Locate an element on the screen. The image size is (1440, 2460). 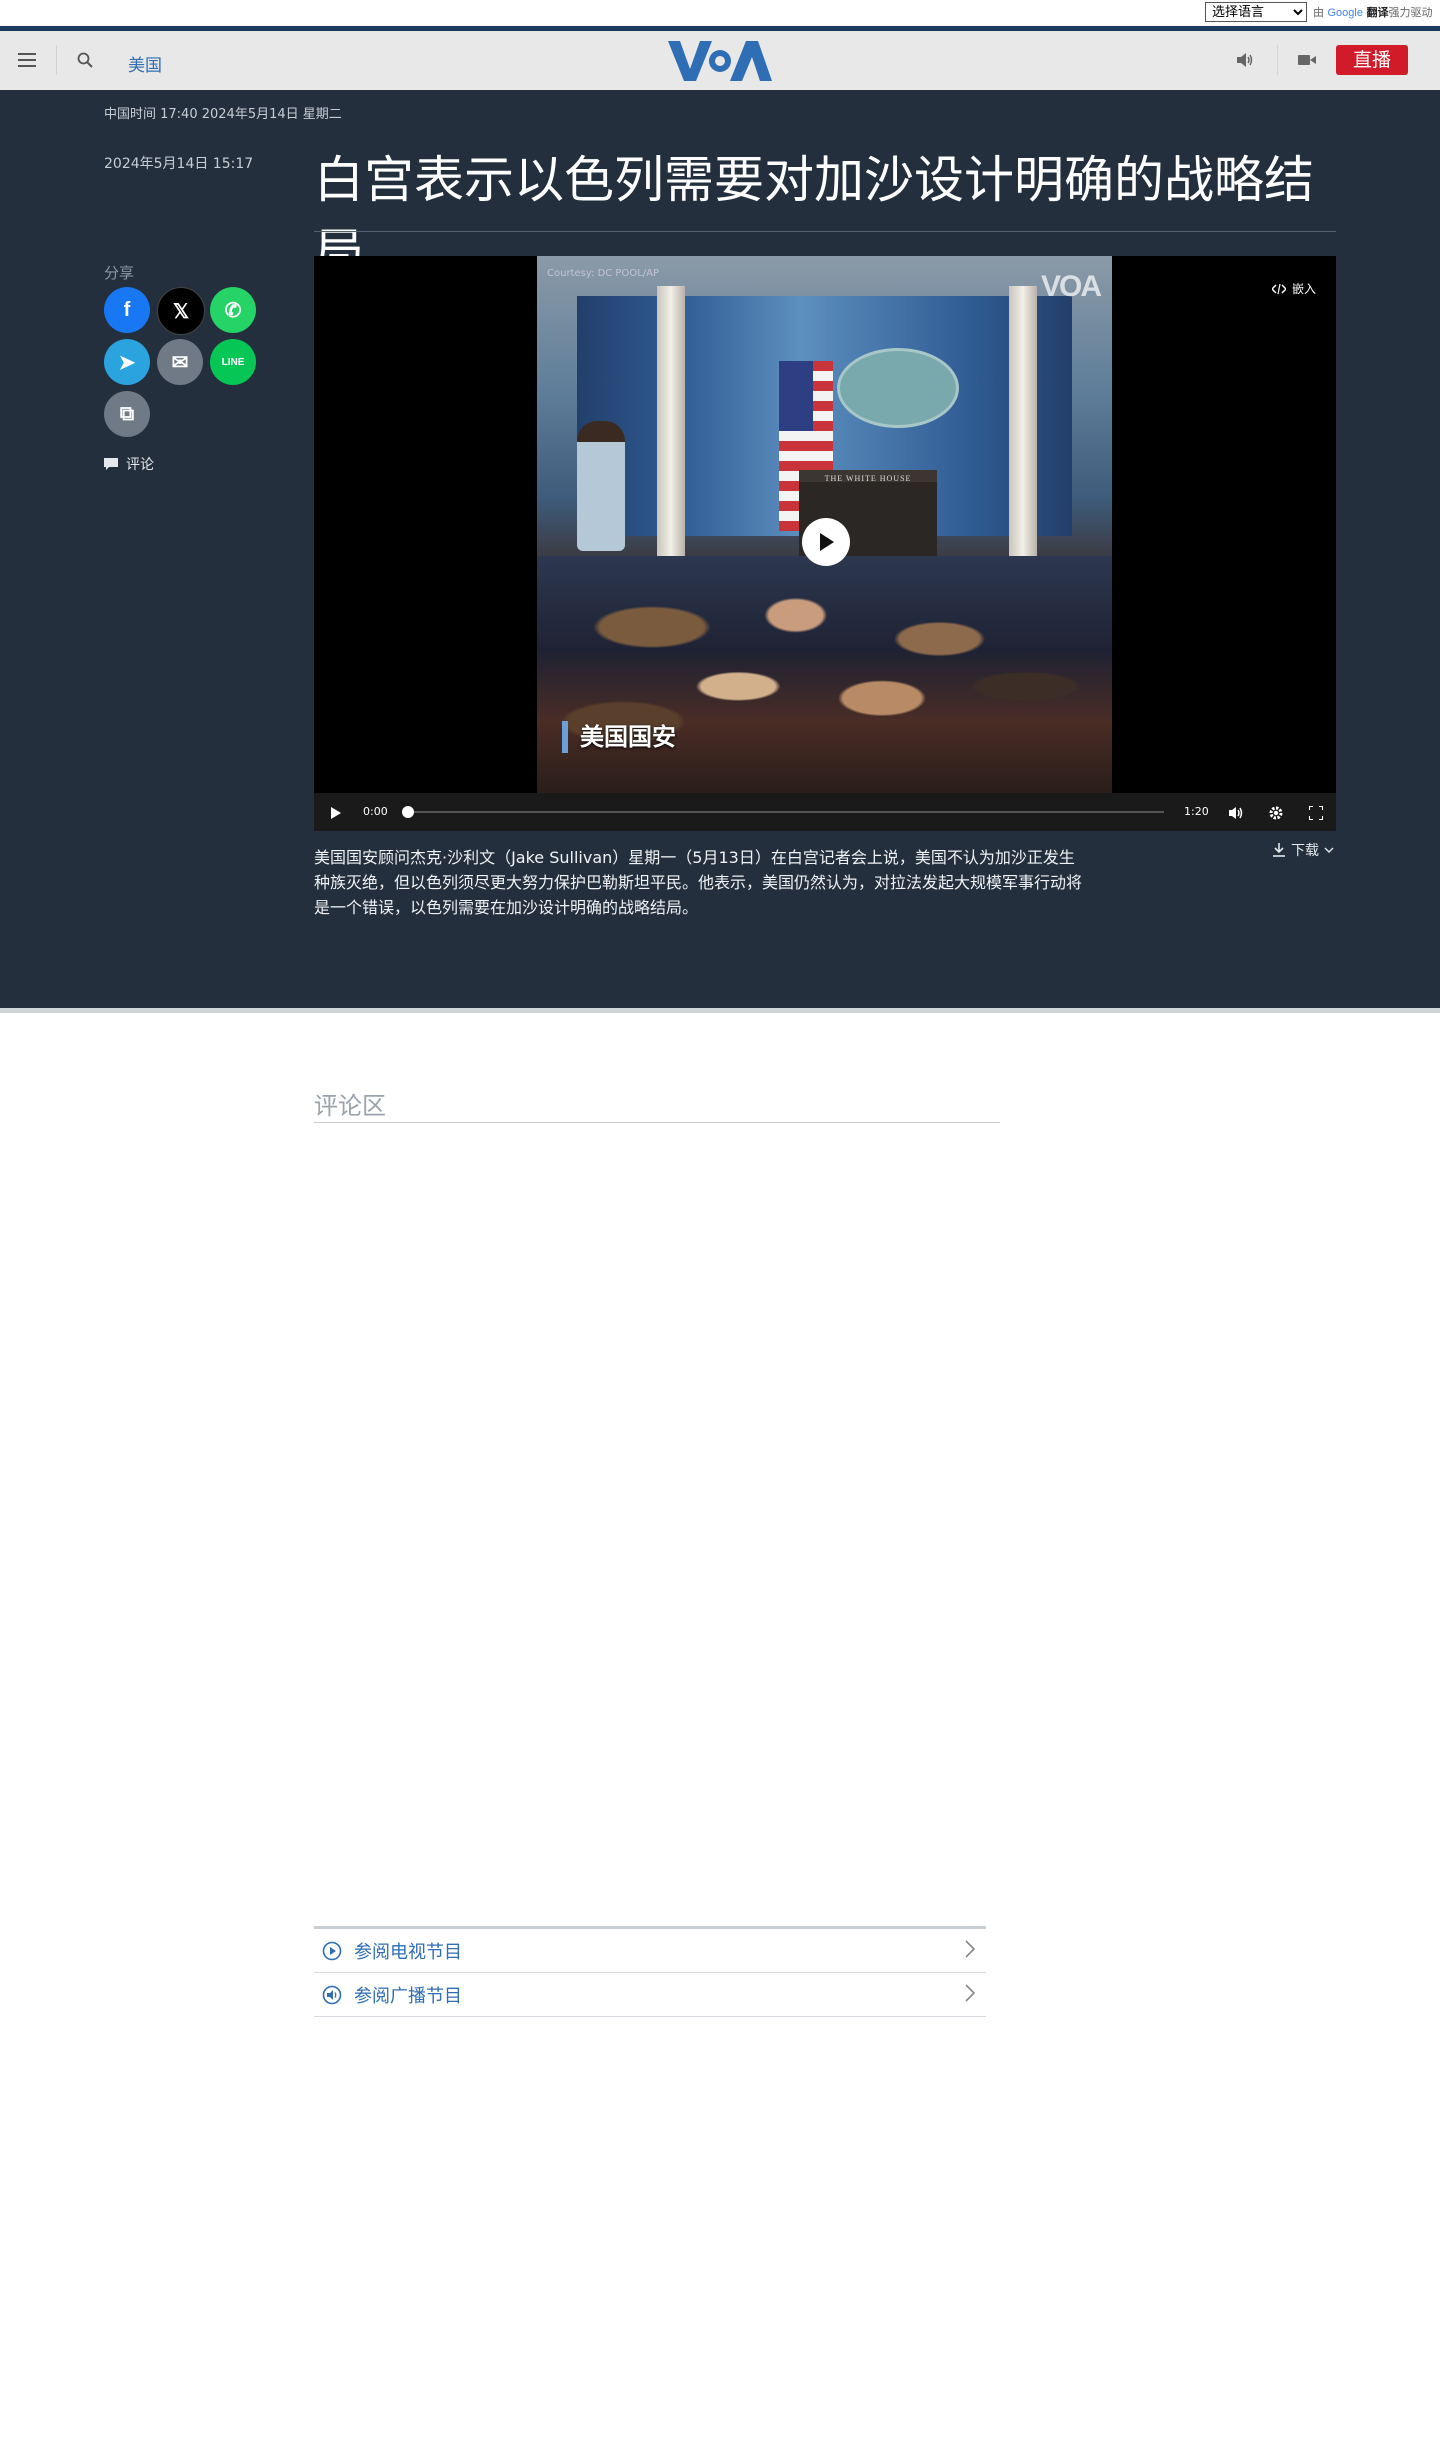
share-telegram-button: ➤ is located at coordinates (127, 362).